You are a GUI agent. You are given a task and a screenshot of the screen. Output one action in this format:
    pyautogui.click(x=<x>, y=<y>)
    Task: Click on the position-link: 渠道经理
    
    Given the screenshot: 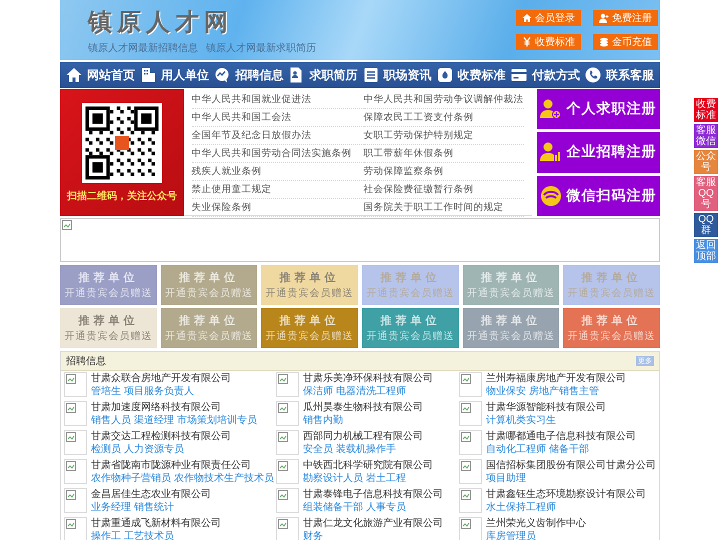 What is the action you would take?
    pyautogui.click(x=154, y=420)
    